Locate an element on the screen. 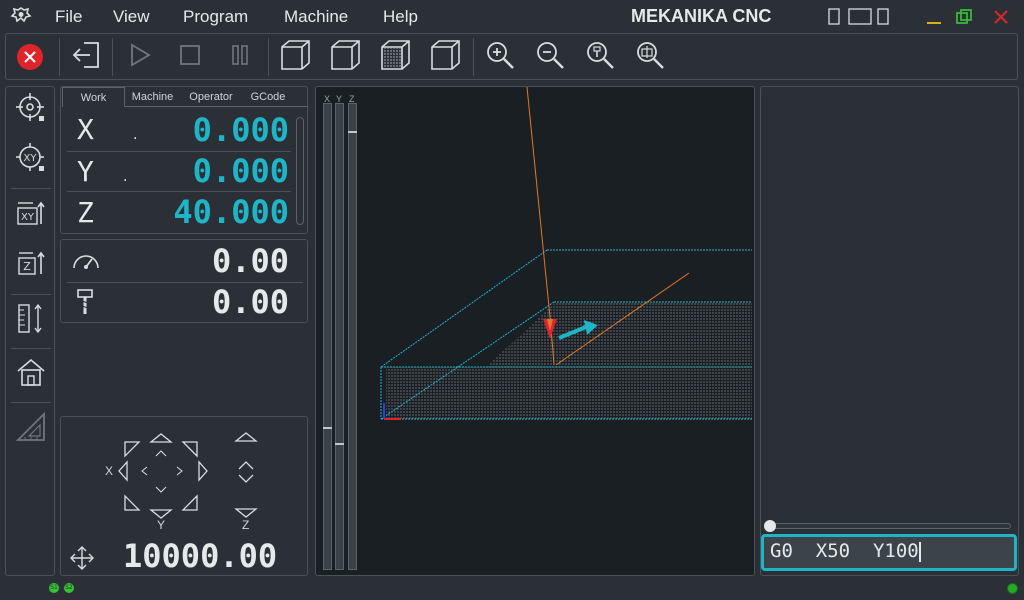  cube-front-icon is located at coordinates (345, 57).